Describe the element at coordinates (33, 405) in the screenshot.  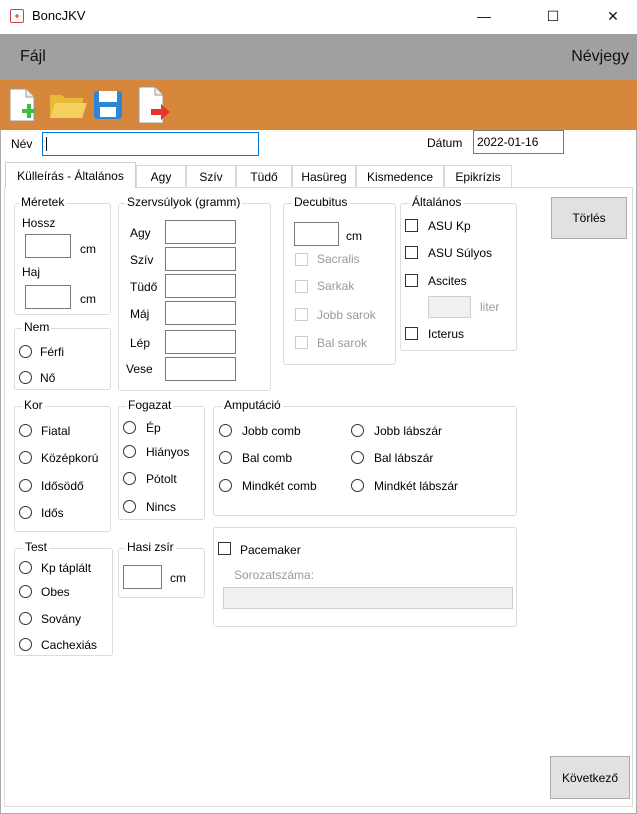
I see `age-title: Kor` at that location.